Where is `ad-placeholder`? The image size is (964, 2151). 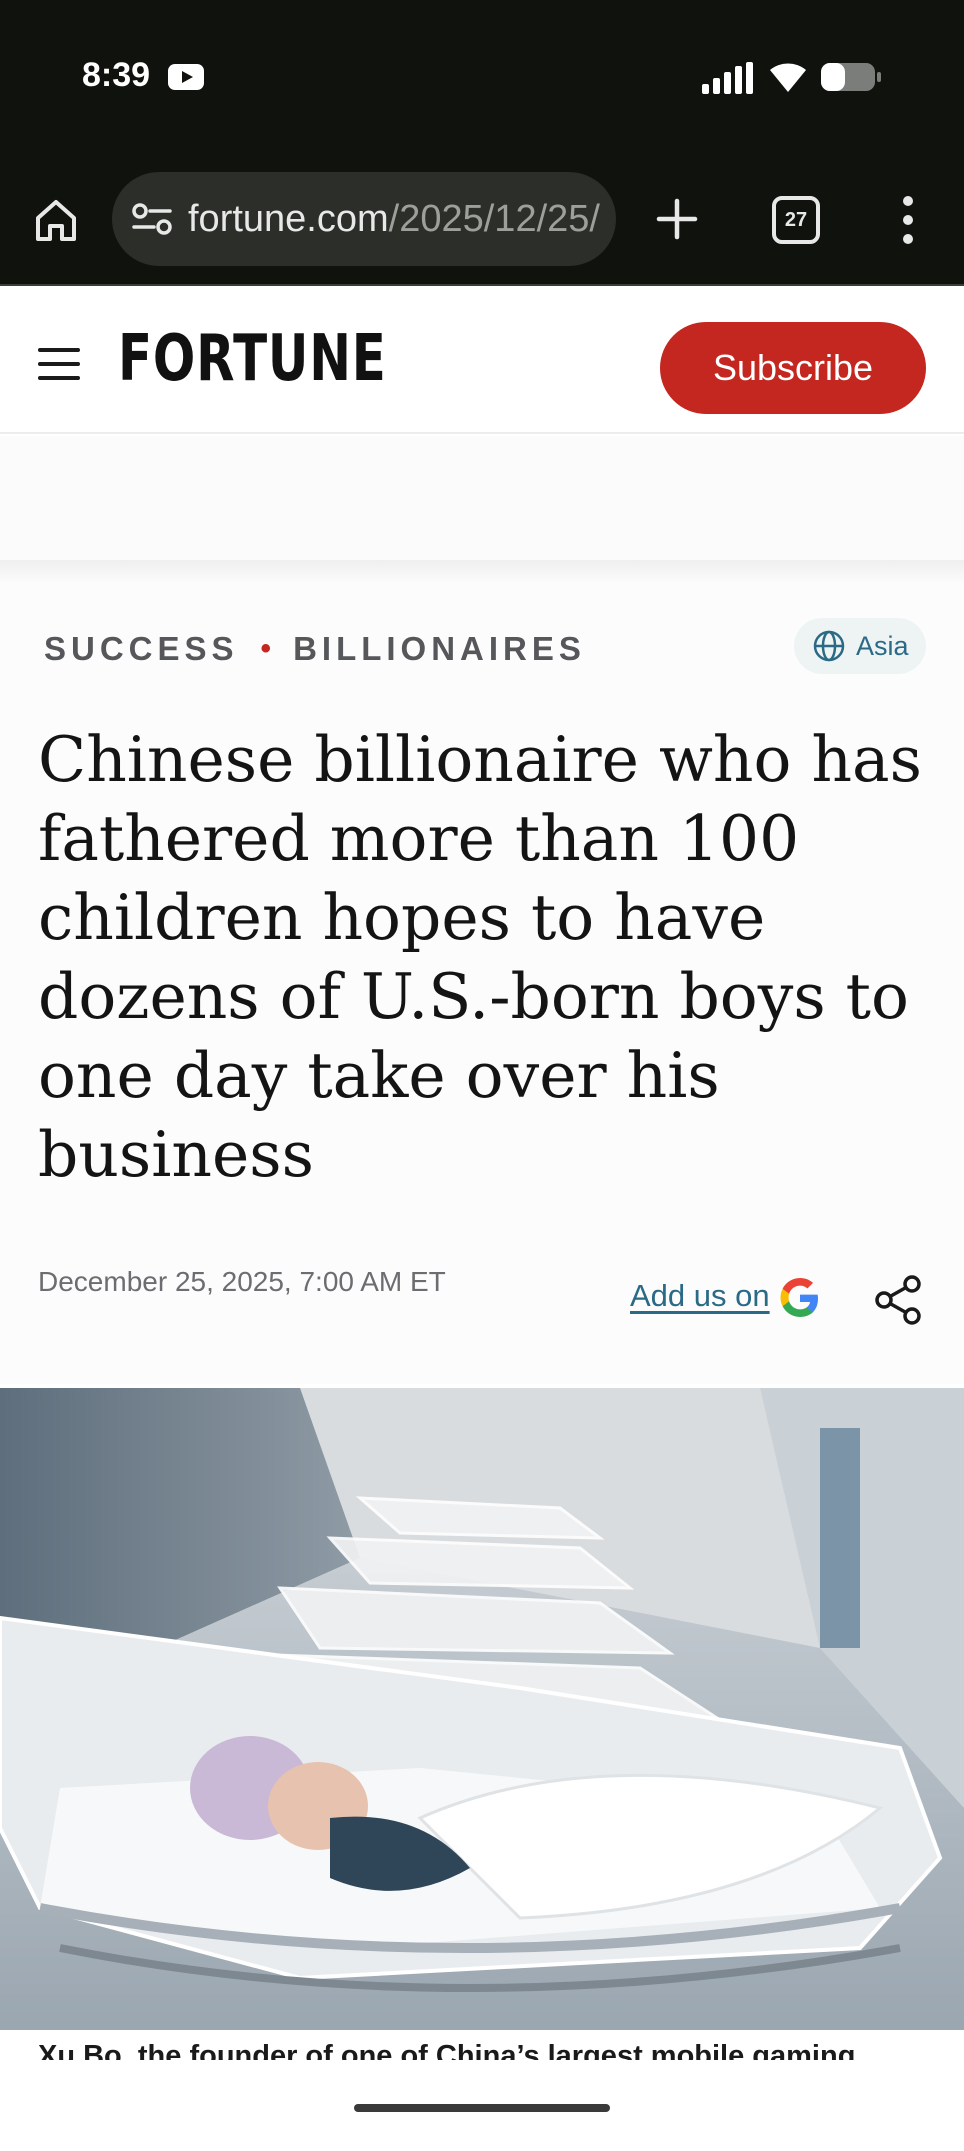
ad-placeholder is located at coordinates (482, 499).